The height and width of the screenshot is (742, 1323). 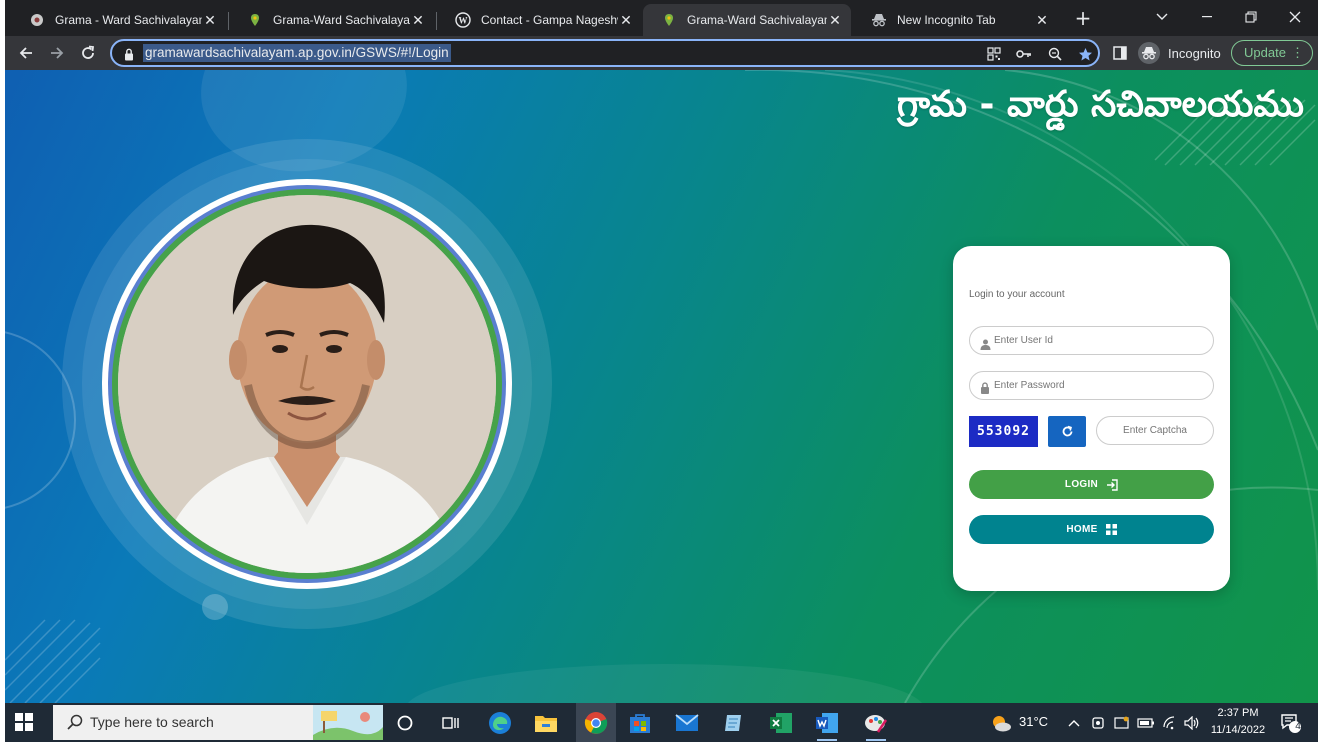 I want to click on home-label: HOME, so click(x=1082, y=529).